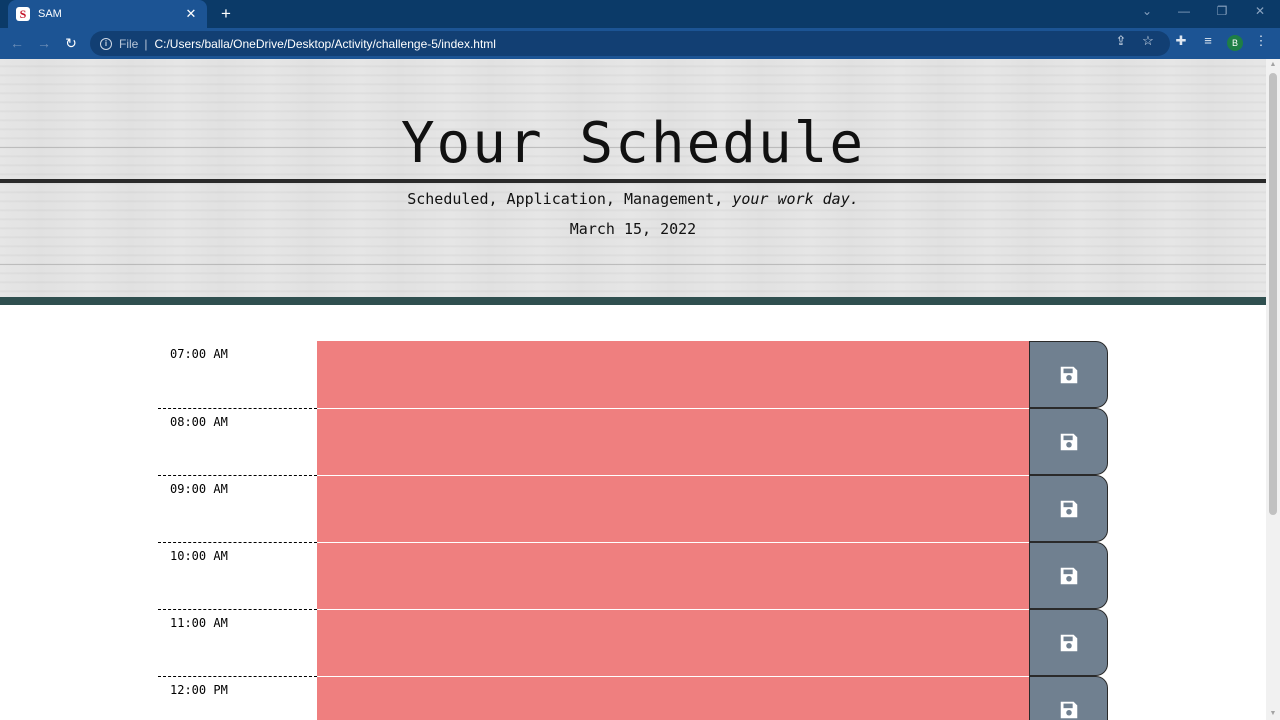  I want to click on page-scrollbar: ▲ ▼, so click(1273, 389).